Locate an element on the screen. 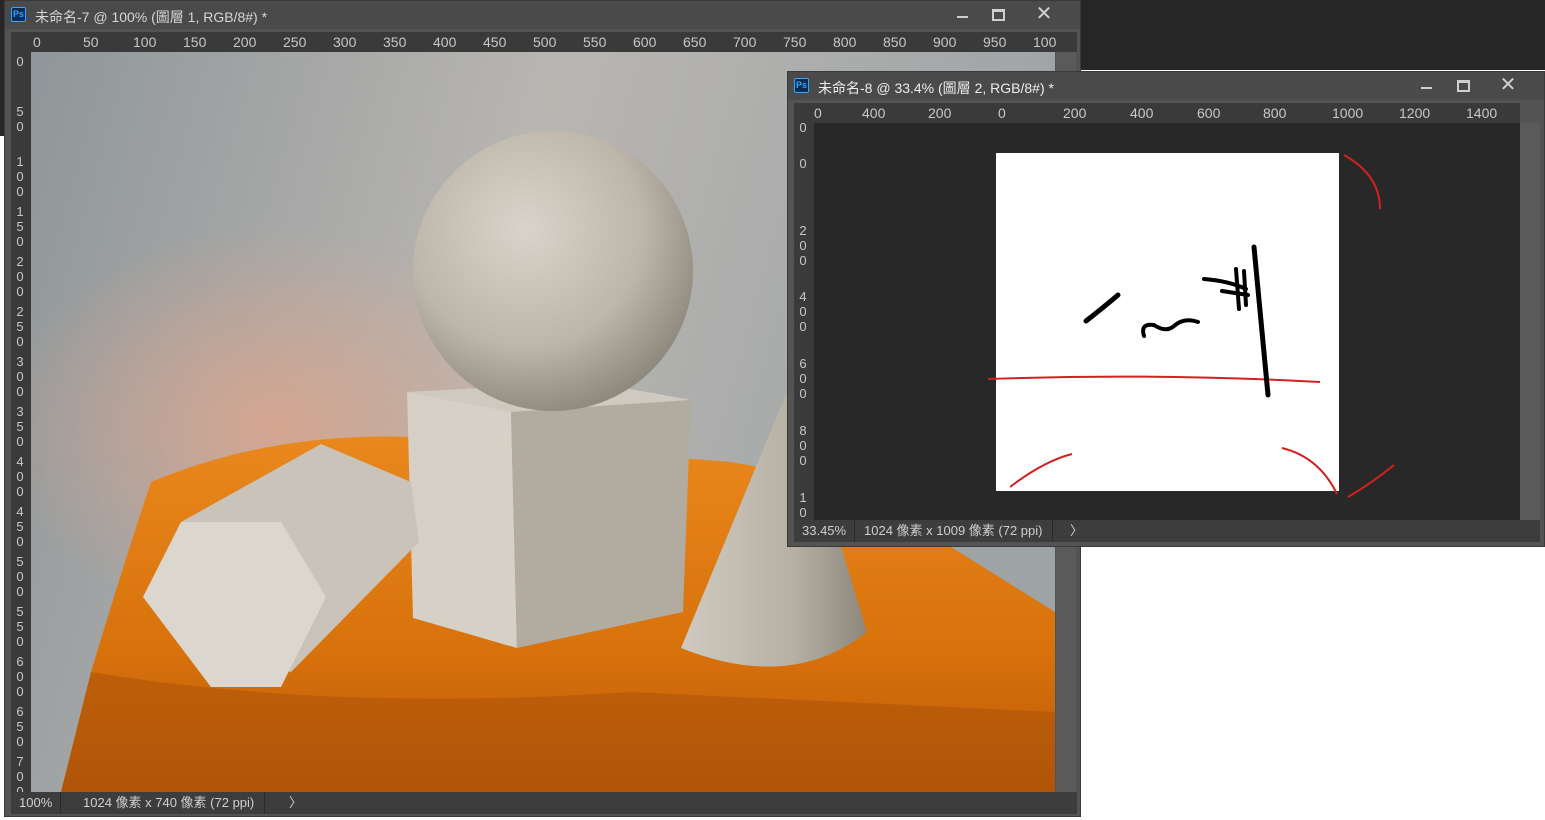 This screenshot has width=1545, height=820. document-info: 1024 像素 x 1009 像素 (72 ppi) is located at coordinates (954, 531).